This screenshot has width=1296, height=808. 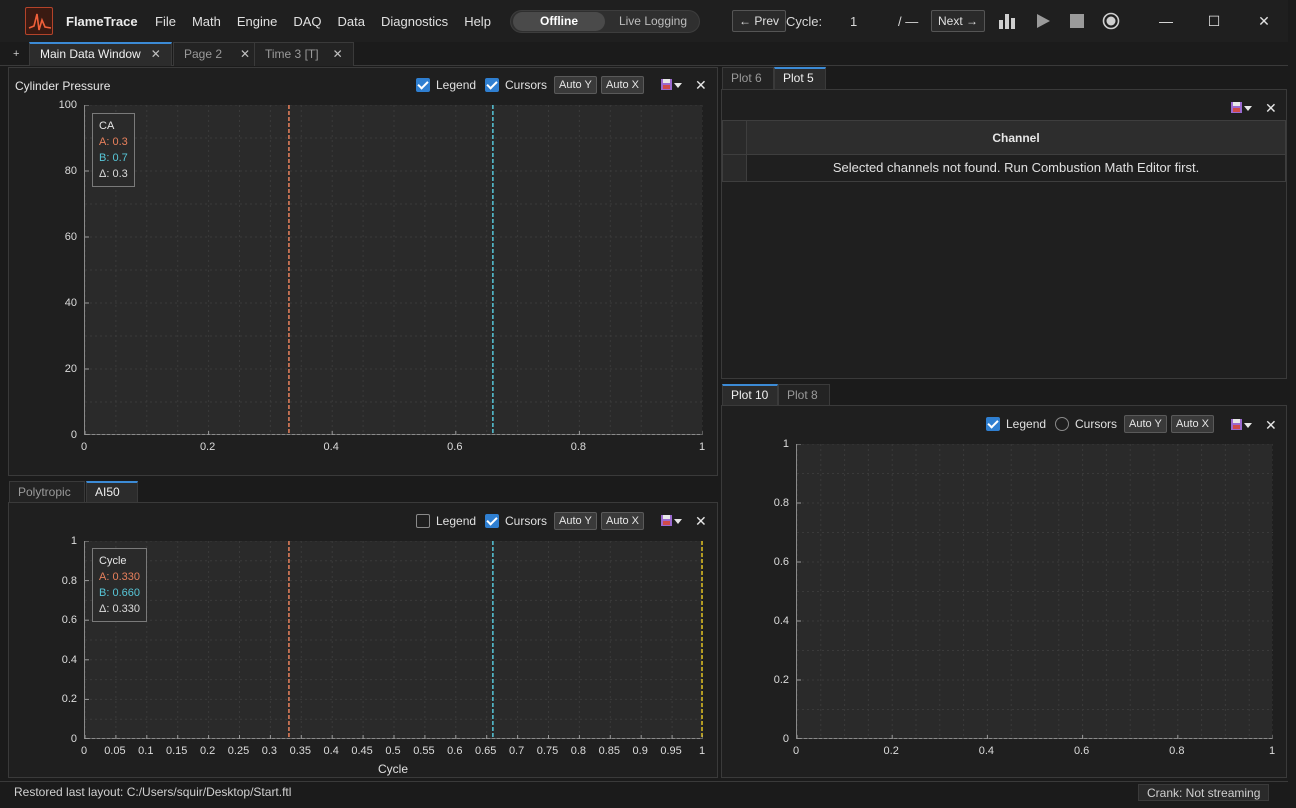 I want to click on tab-label: Time 3 [T], so click(x=292, y=54).